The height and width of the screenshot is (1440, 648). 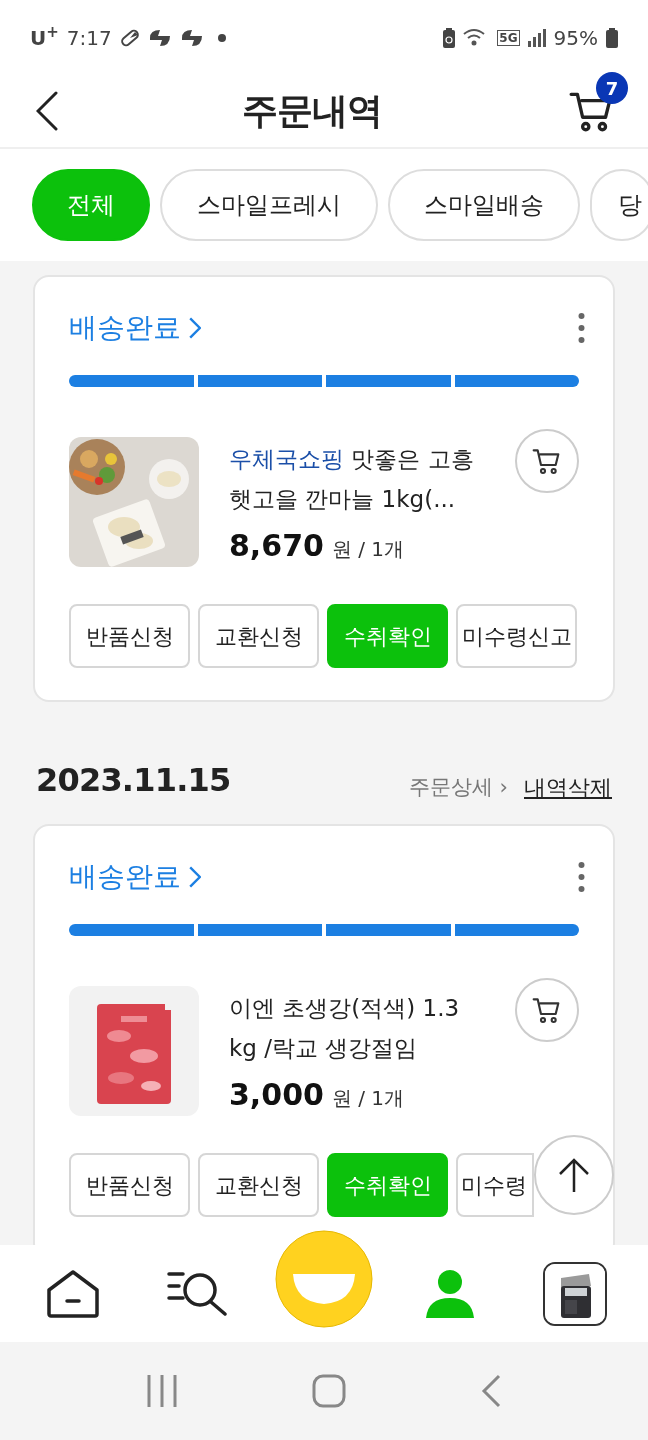 What do you see at coordinates (458, 787) in the screenshot?
I see `order-detail-link: 주문상세 ›` at bounding box center [458, 787].